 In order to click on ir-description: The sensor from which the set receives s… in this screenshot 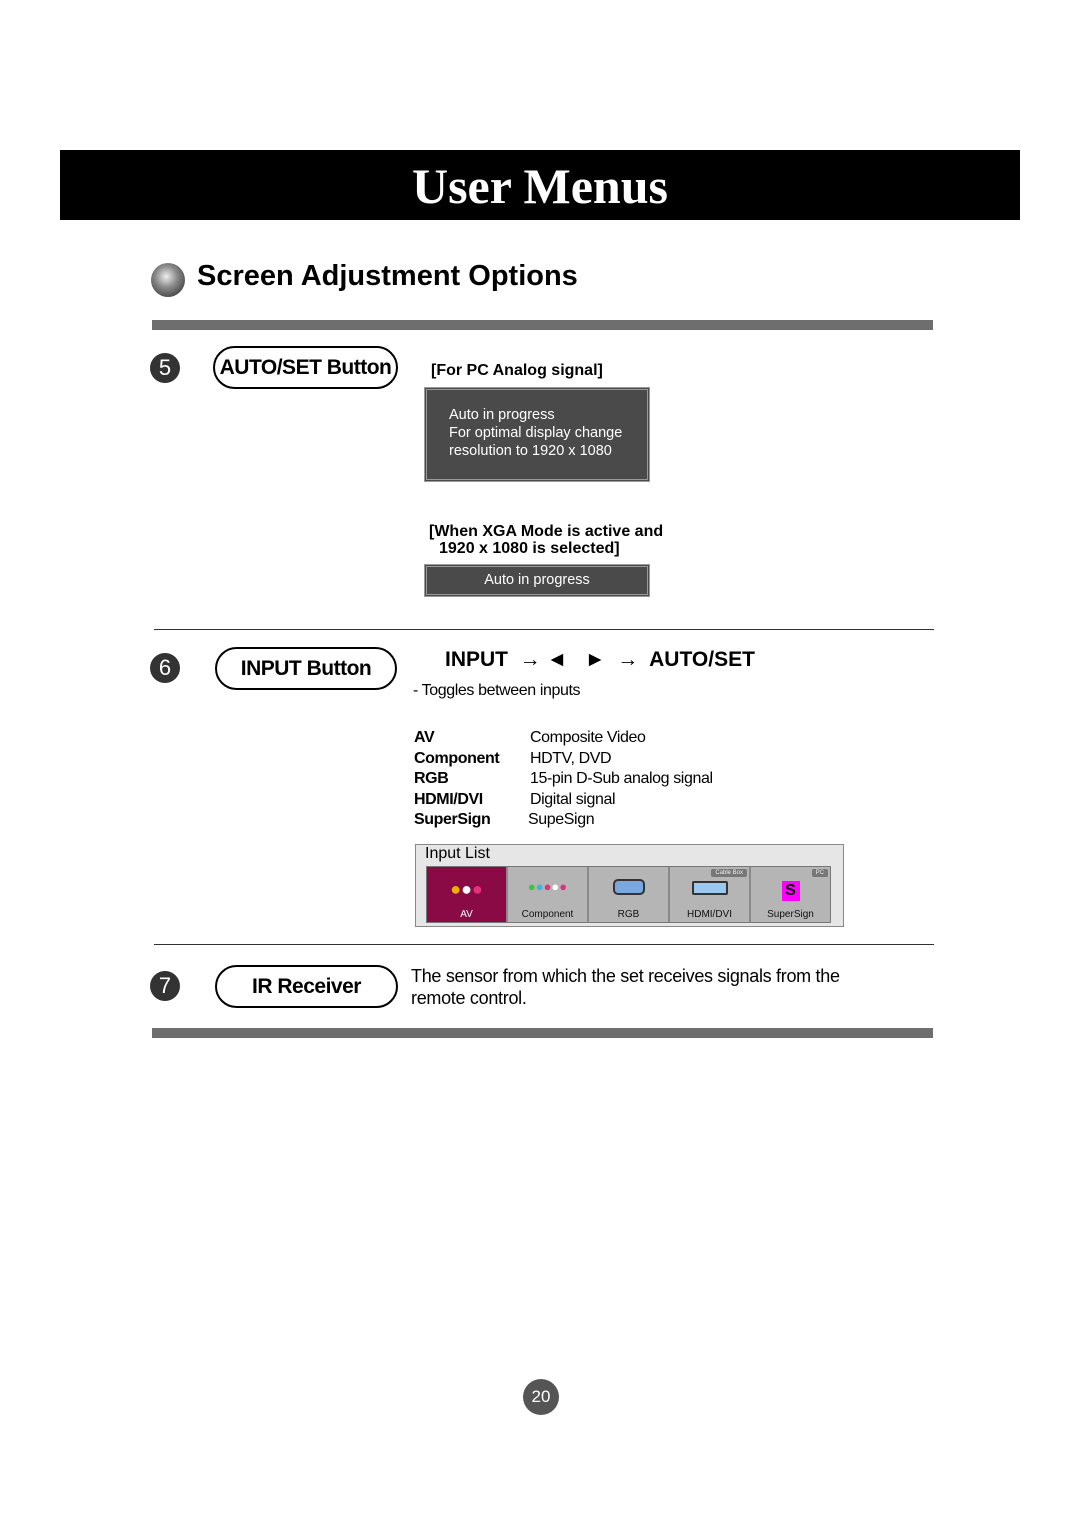, I will do `click(625, 987)`.